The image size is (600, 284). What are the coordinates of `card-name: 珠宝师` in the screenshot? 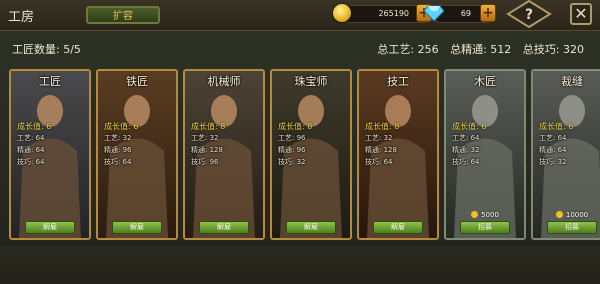 It's located at (311, 81).